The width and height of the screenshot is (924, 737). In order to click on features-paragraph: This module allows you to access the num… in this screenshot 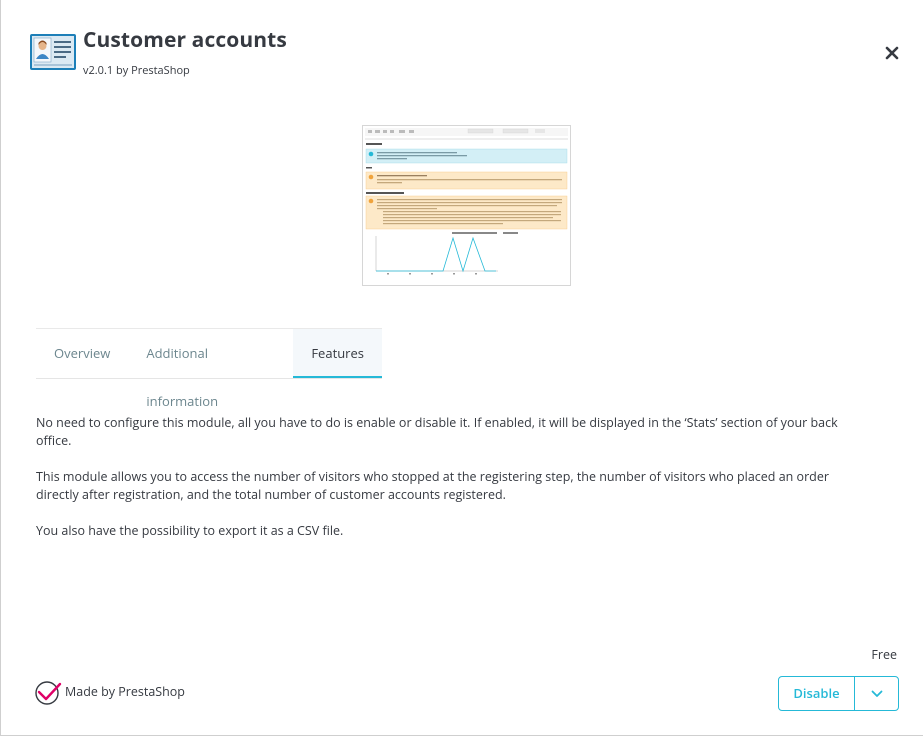, I will do `click(432, 485)`.